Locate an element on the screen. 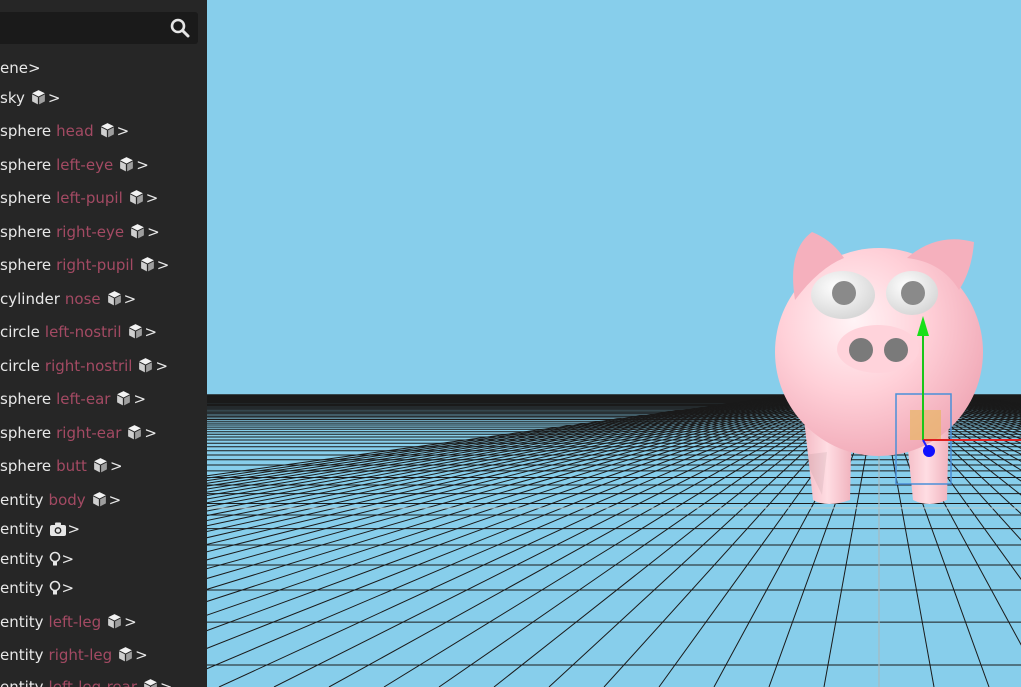  entity-id: left-ear is located at coordinates (83, 399).